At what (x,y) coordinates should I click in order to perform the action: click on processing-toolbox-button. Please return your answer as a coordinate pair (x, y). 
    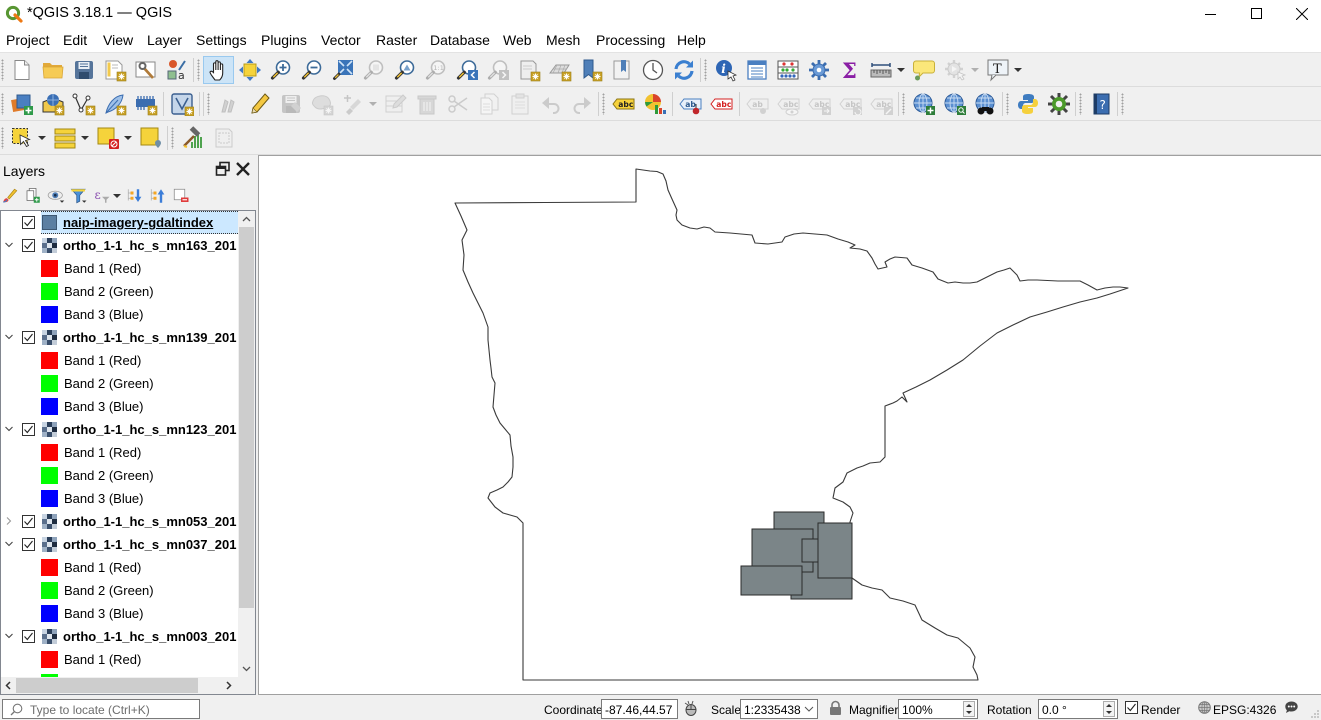
    Looking at the image, I should click on (818, 70).